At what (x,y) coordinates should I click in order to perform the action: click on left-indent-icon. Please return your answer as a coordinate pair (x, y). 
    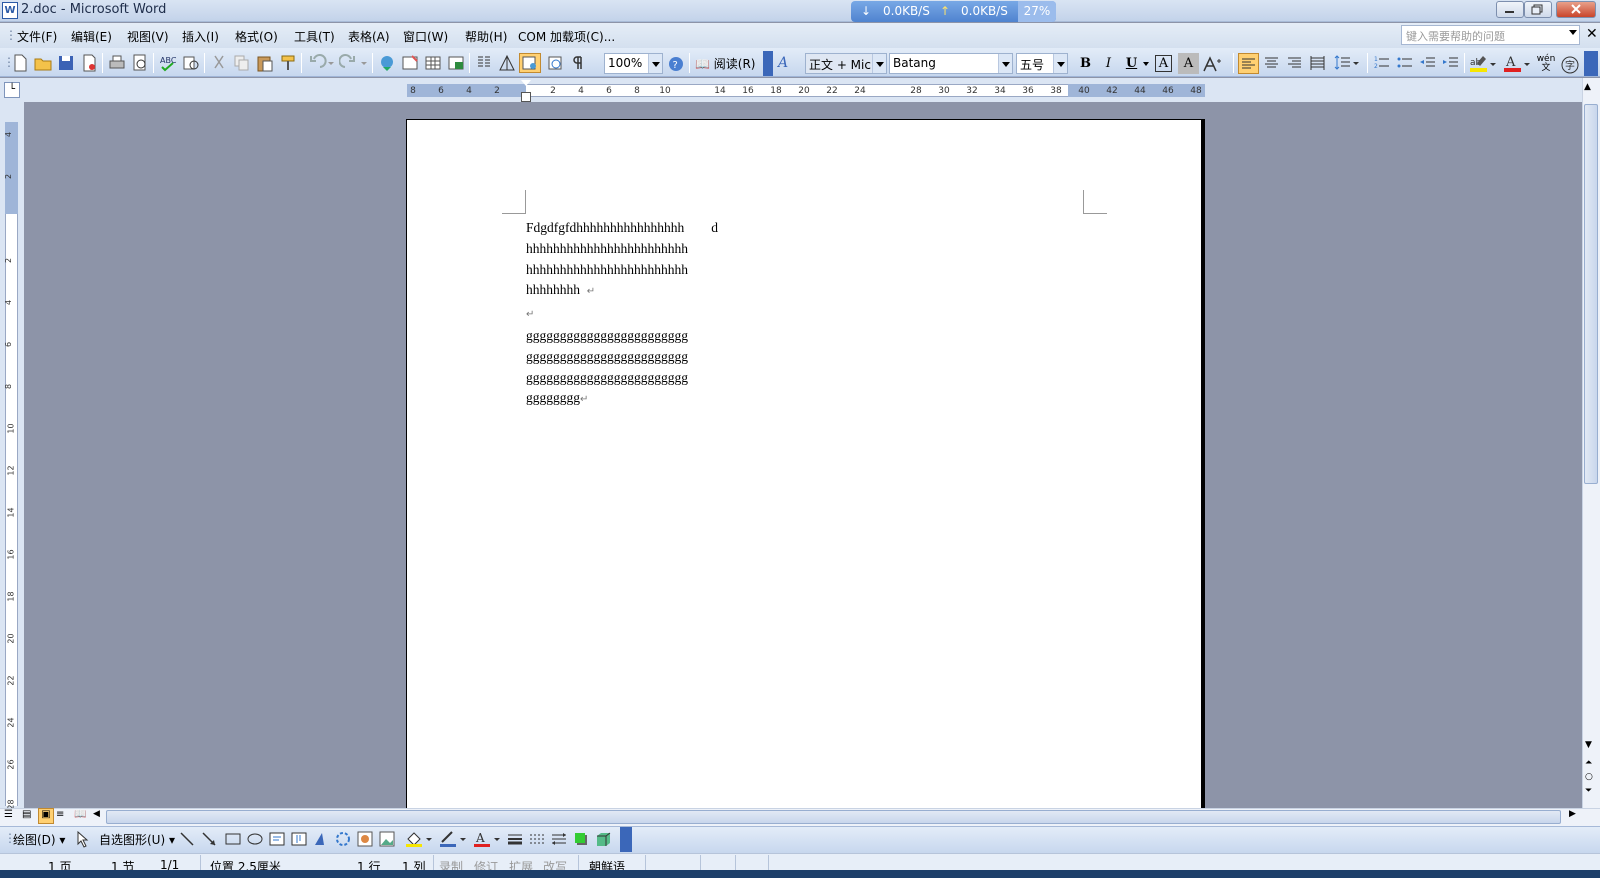
    Looking at the image, I should click on (526, 97).